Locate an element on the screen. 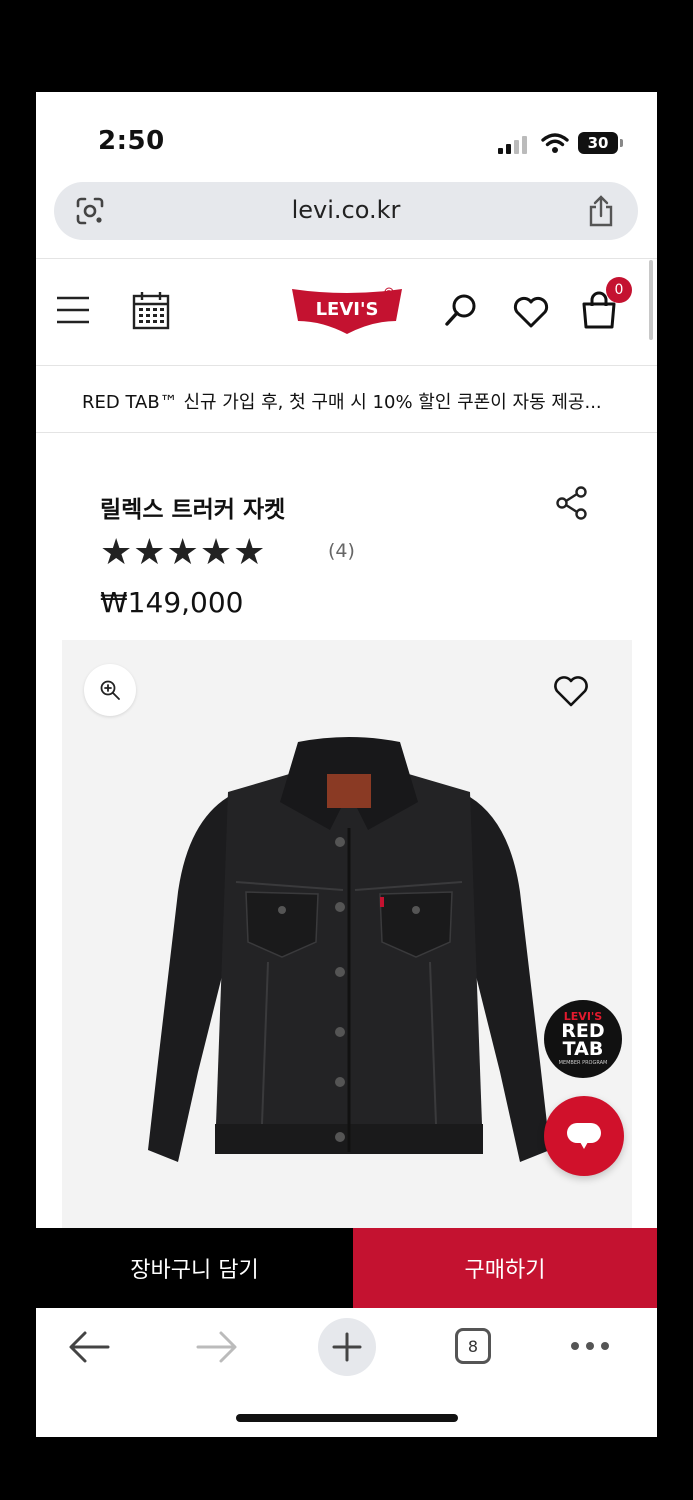  battery-indicator: 30 is located at coordinates (598, 143).